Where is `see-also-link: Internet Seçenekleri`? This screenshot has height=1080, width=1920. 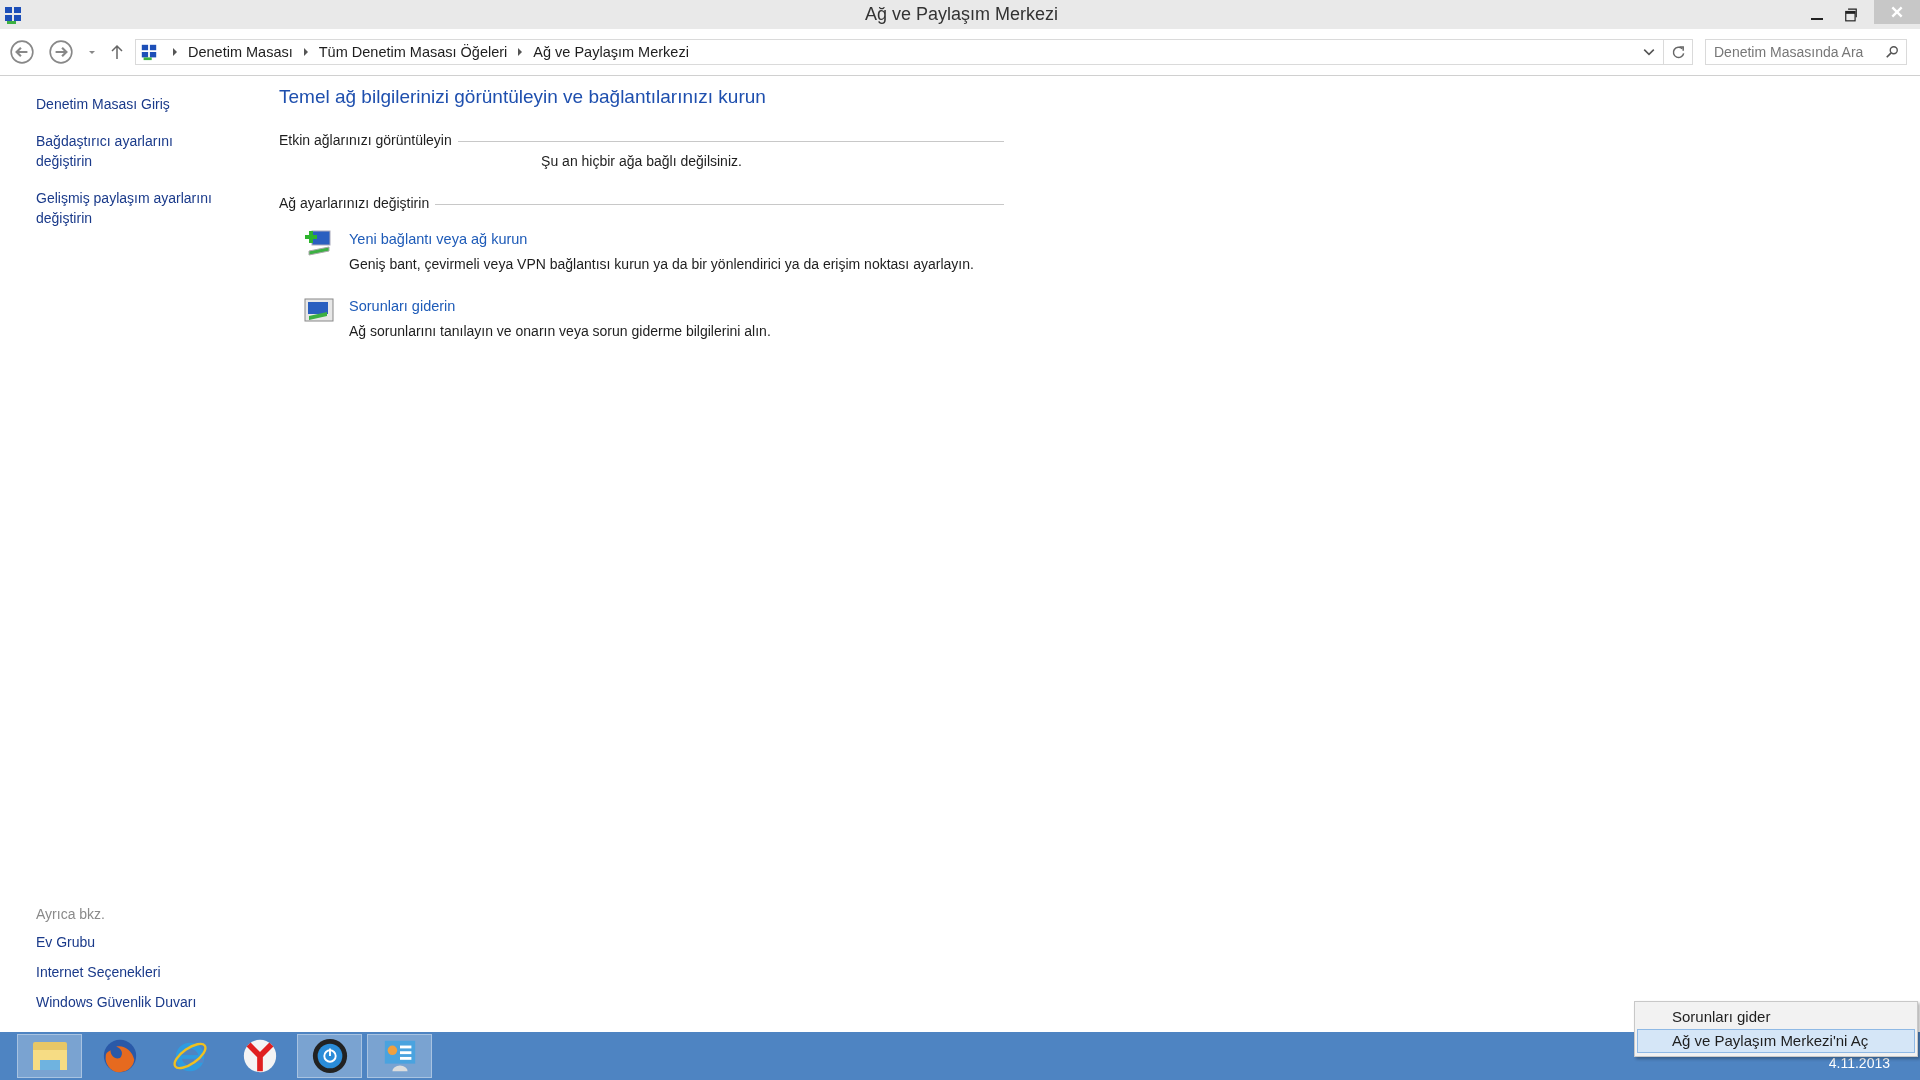
see-also-link: Internet Seçenekleri is located at coordinates (131, 972).